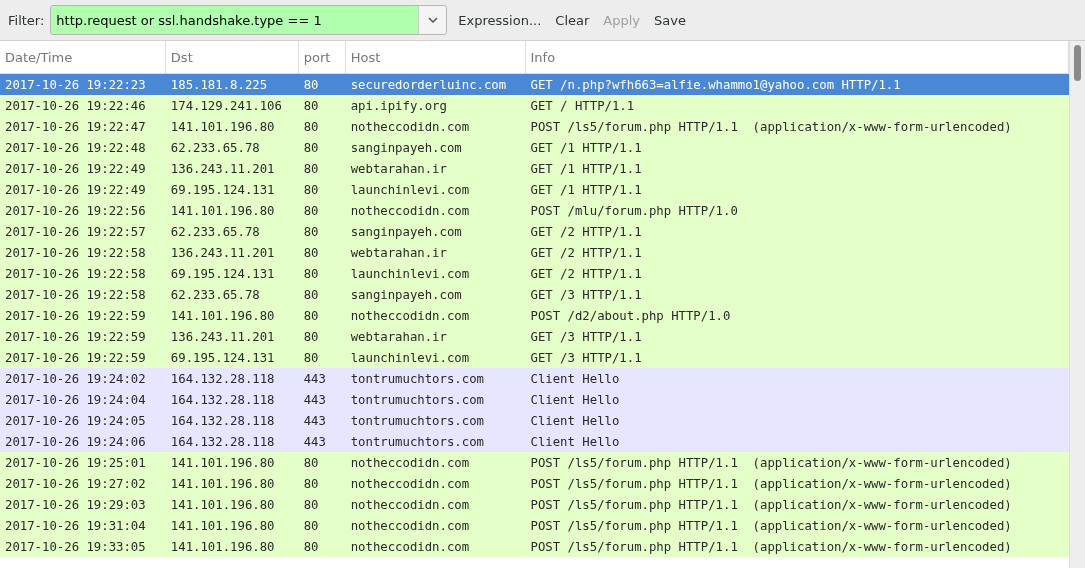 The image size is (1085, 568). I want to click on toolbar-button: Clear, so click(572, 20).